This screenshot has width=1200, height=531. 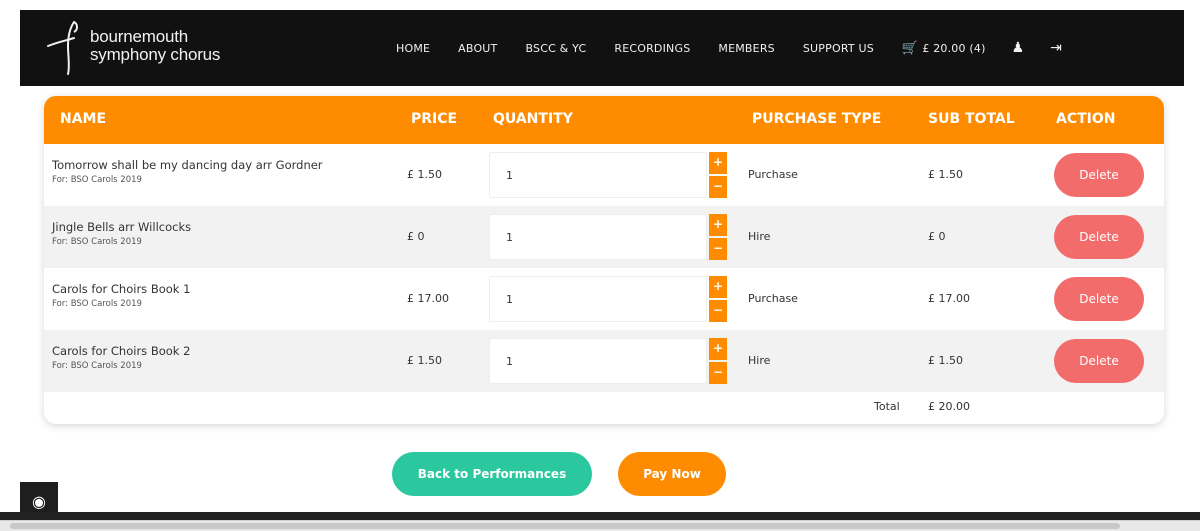 What do you see at coordinates (910, 48) in the screenshot?
I see `cart-icon: 🛒` at bounding box center [910, 48].